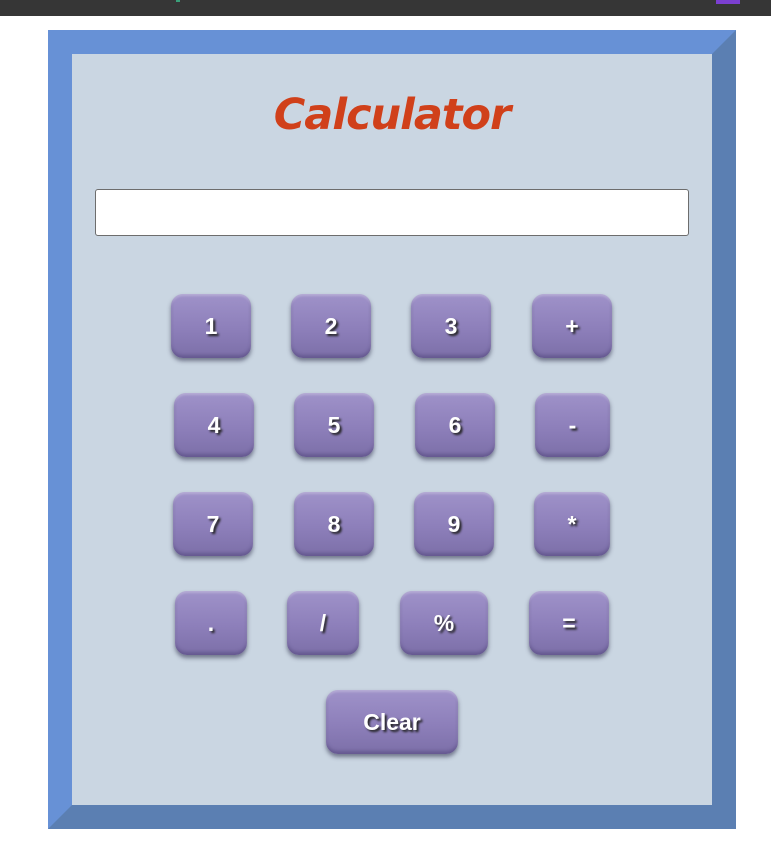  Describe the element at coordinates (392, 115) in the screenshot. I see `calculator-title: Calculator` at that location.